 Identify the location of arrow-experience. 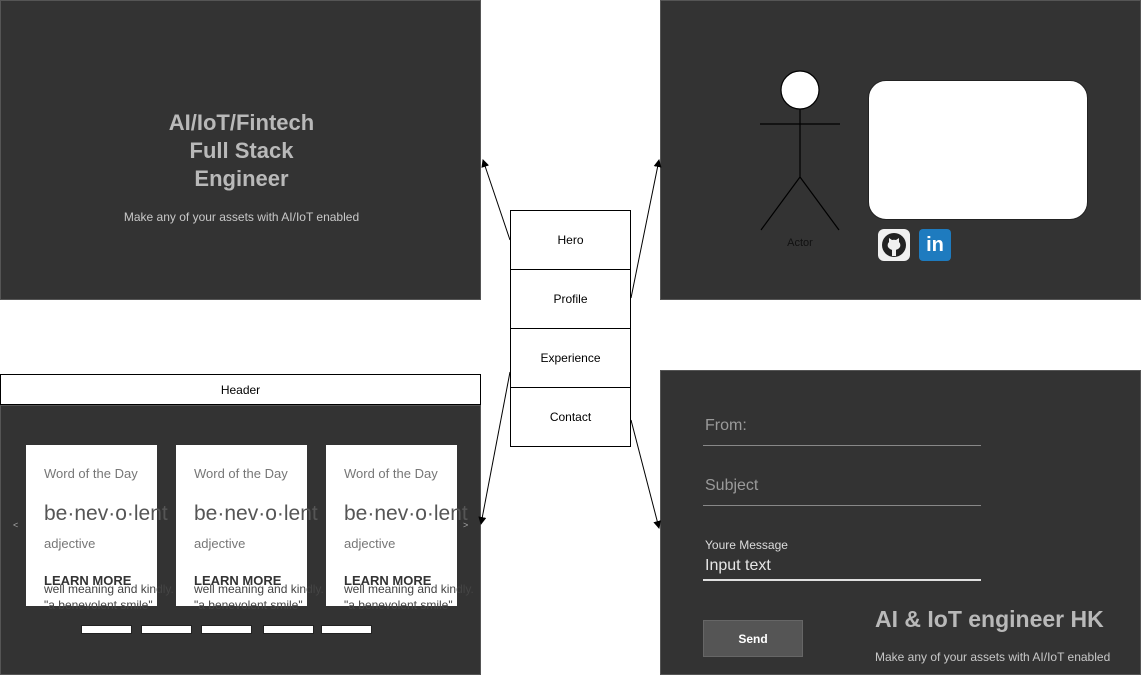
(494, 448).